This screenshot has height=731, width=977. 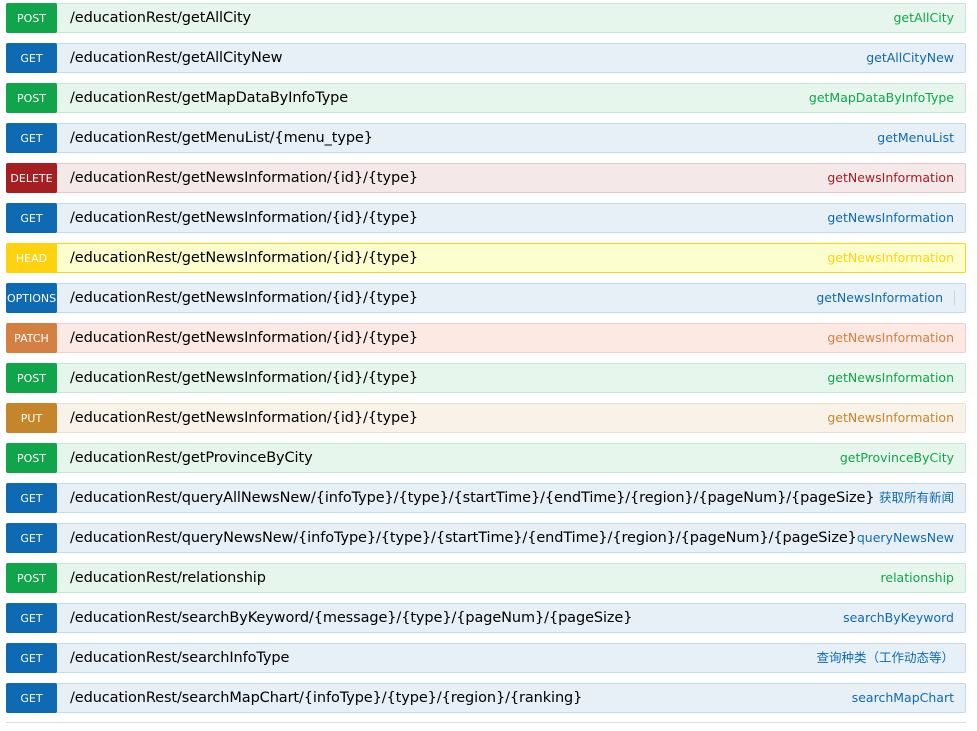 What do you see at coordinates (31, 258) in the screenshot?
I see `method-badge: HEAD` at bounding box center [31, 258].